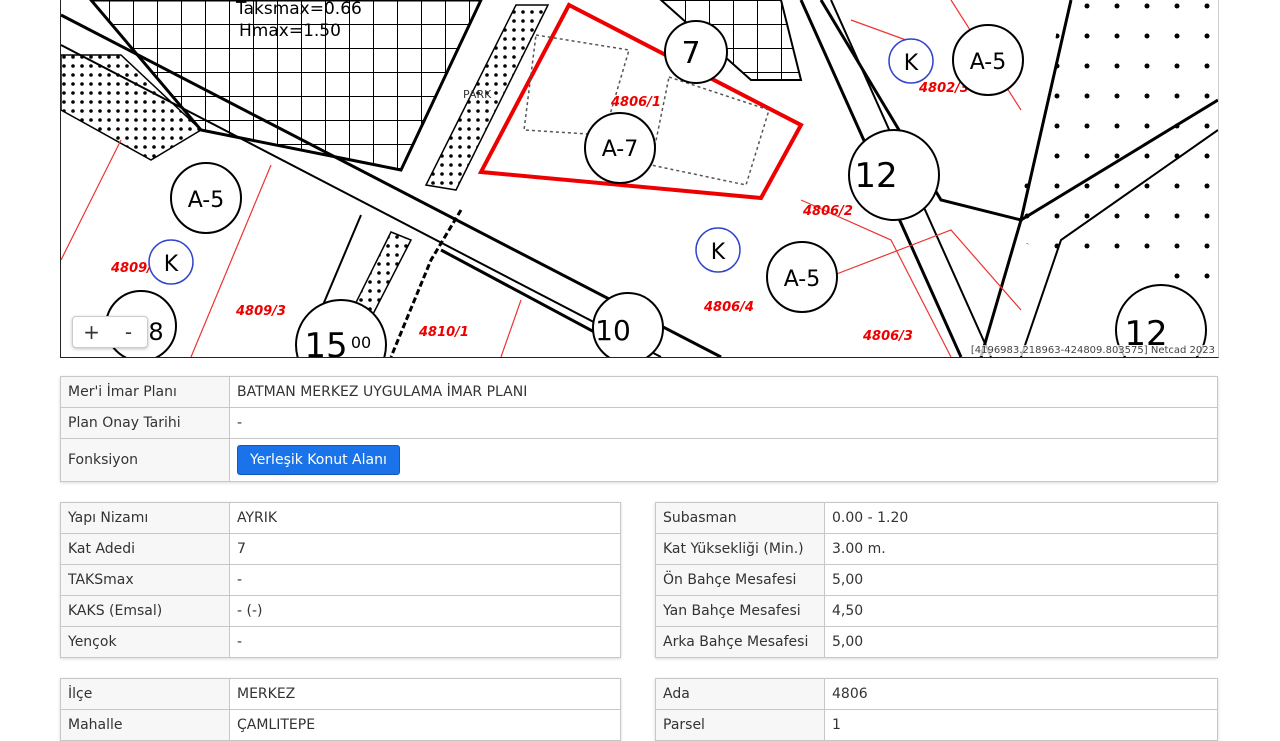  I want to click on table-row: Yapı Nizamı AYRIK, so click(340, 518).